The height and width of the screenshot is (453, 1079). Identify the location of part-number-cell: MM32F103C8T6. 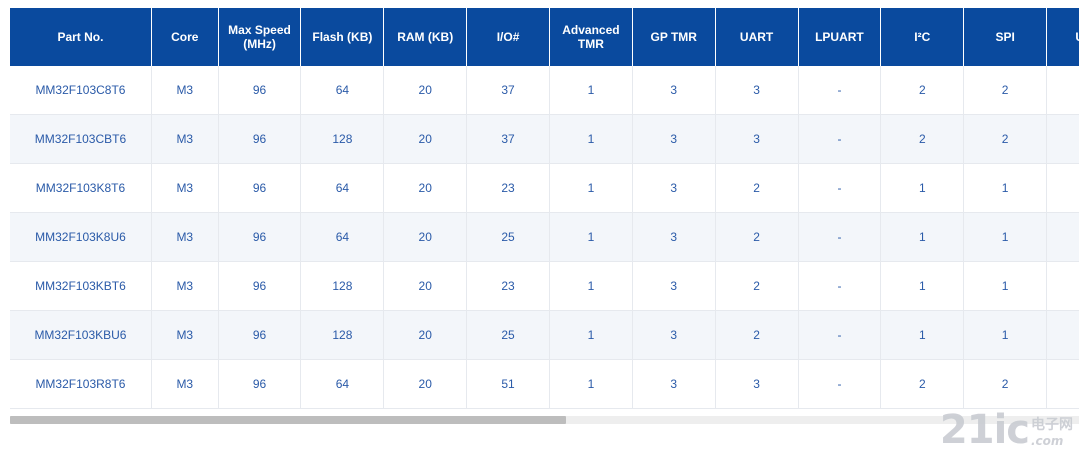
(81, 90).